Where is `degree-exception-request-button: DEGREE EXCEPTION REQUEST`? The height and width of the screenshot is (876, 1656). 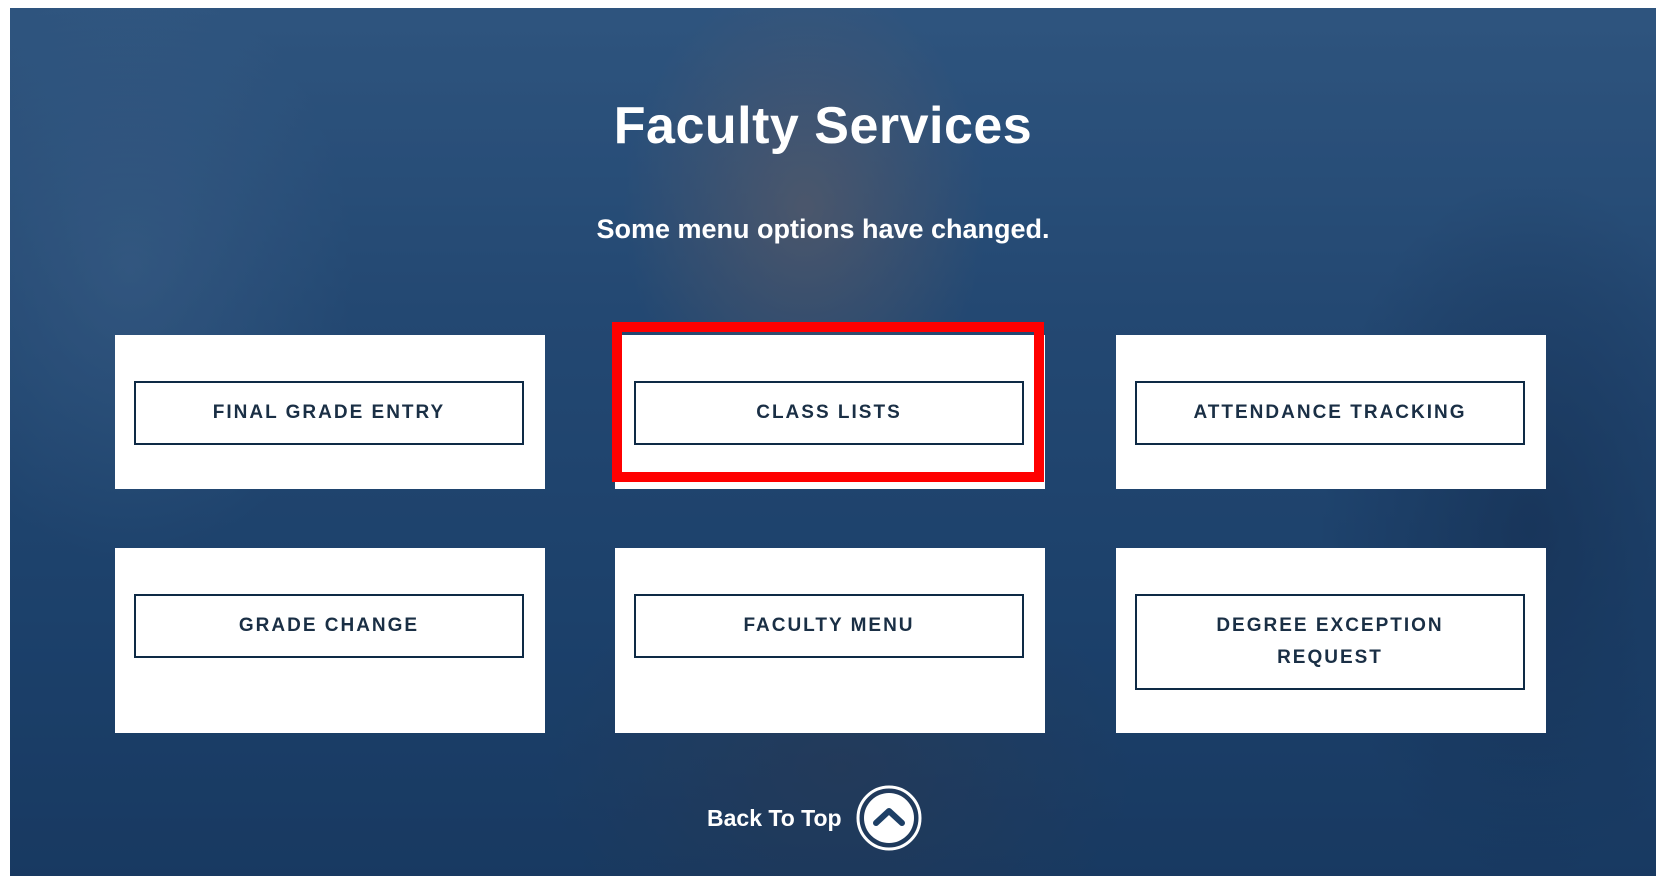 degree-exception-request-button: DEGREE EXCEPTION REQUEST is located at coordinates (1330, 642).